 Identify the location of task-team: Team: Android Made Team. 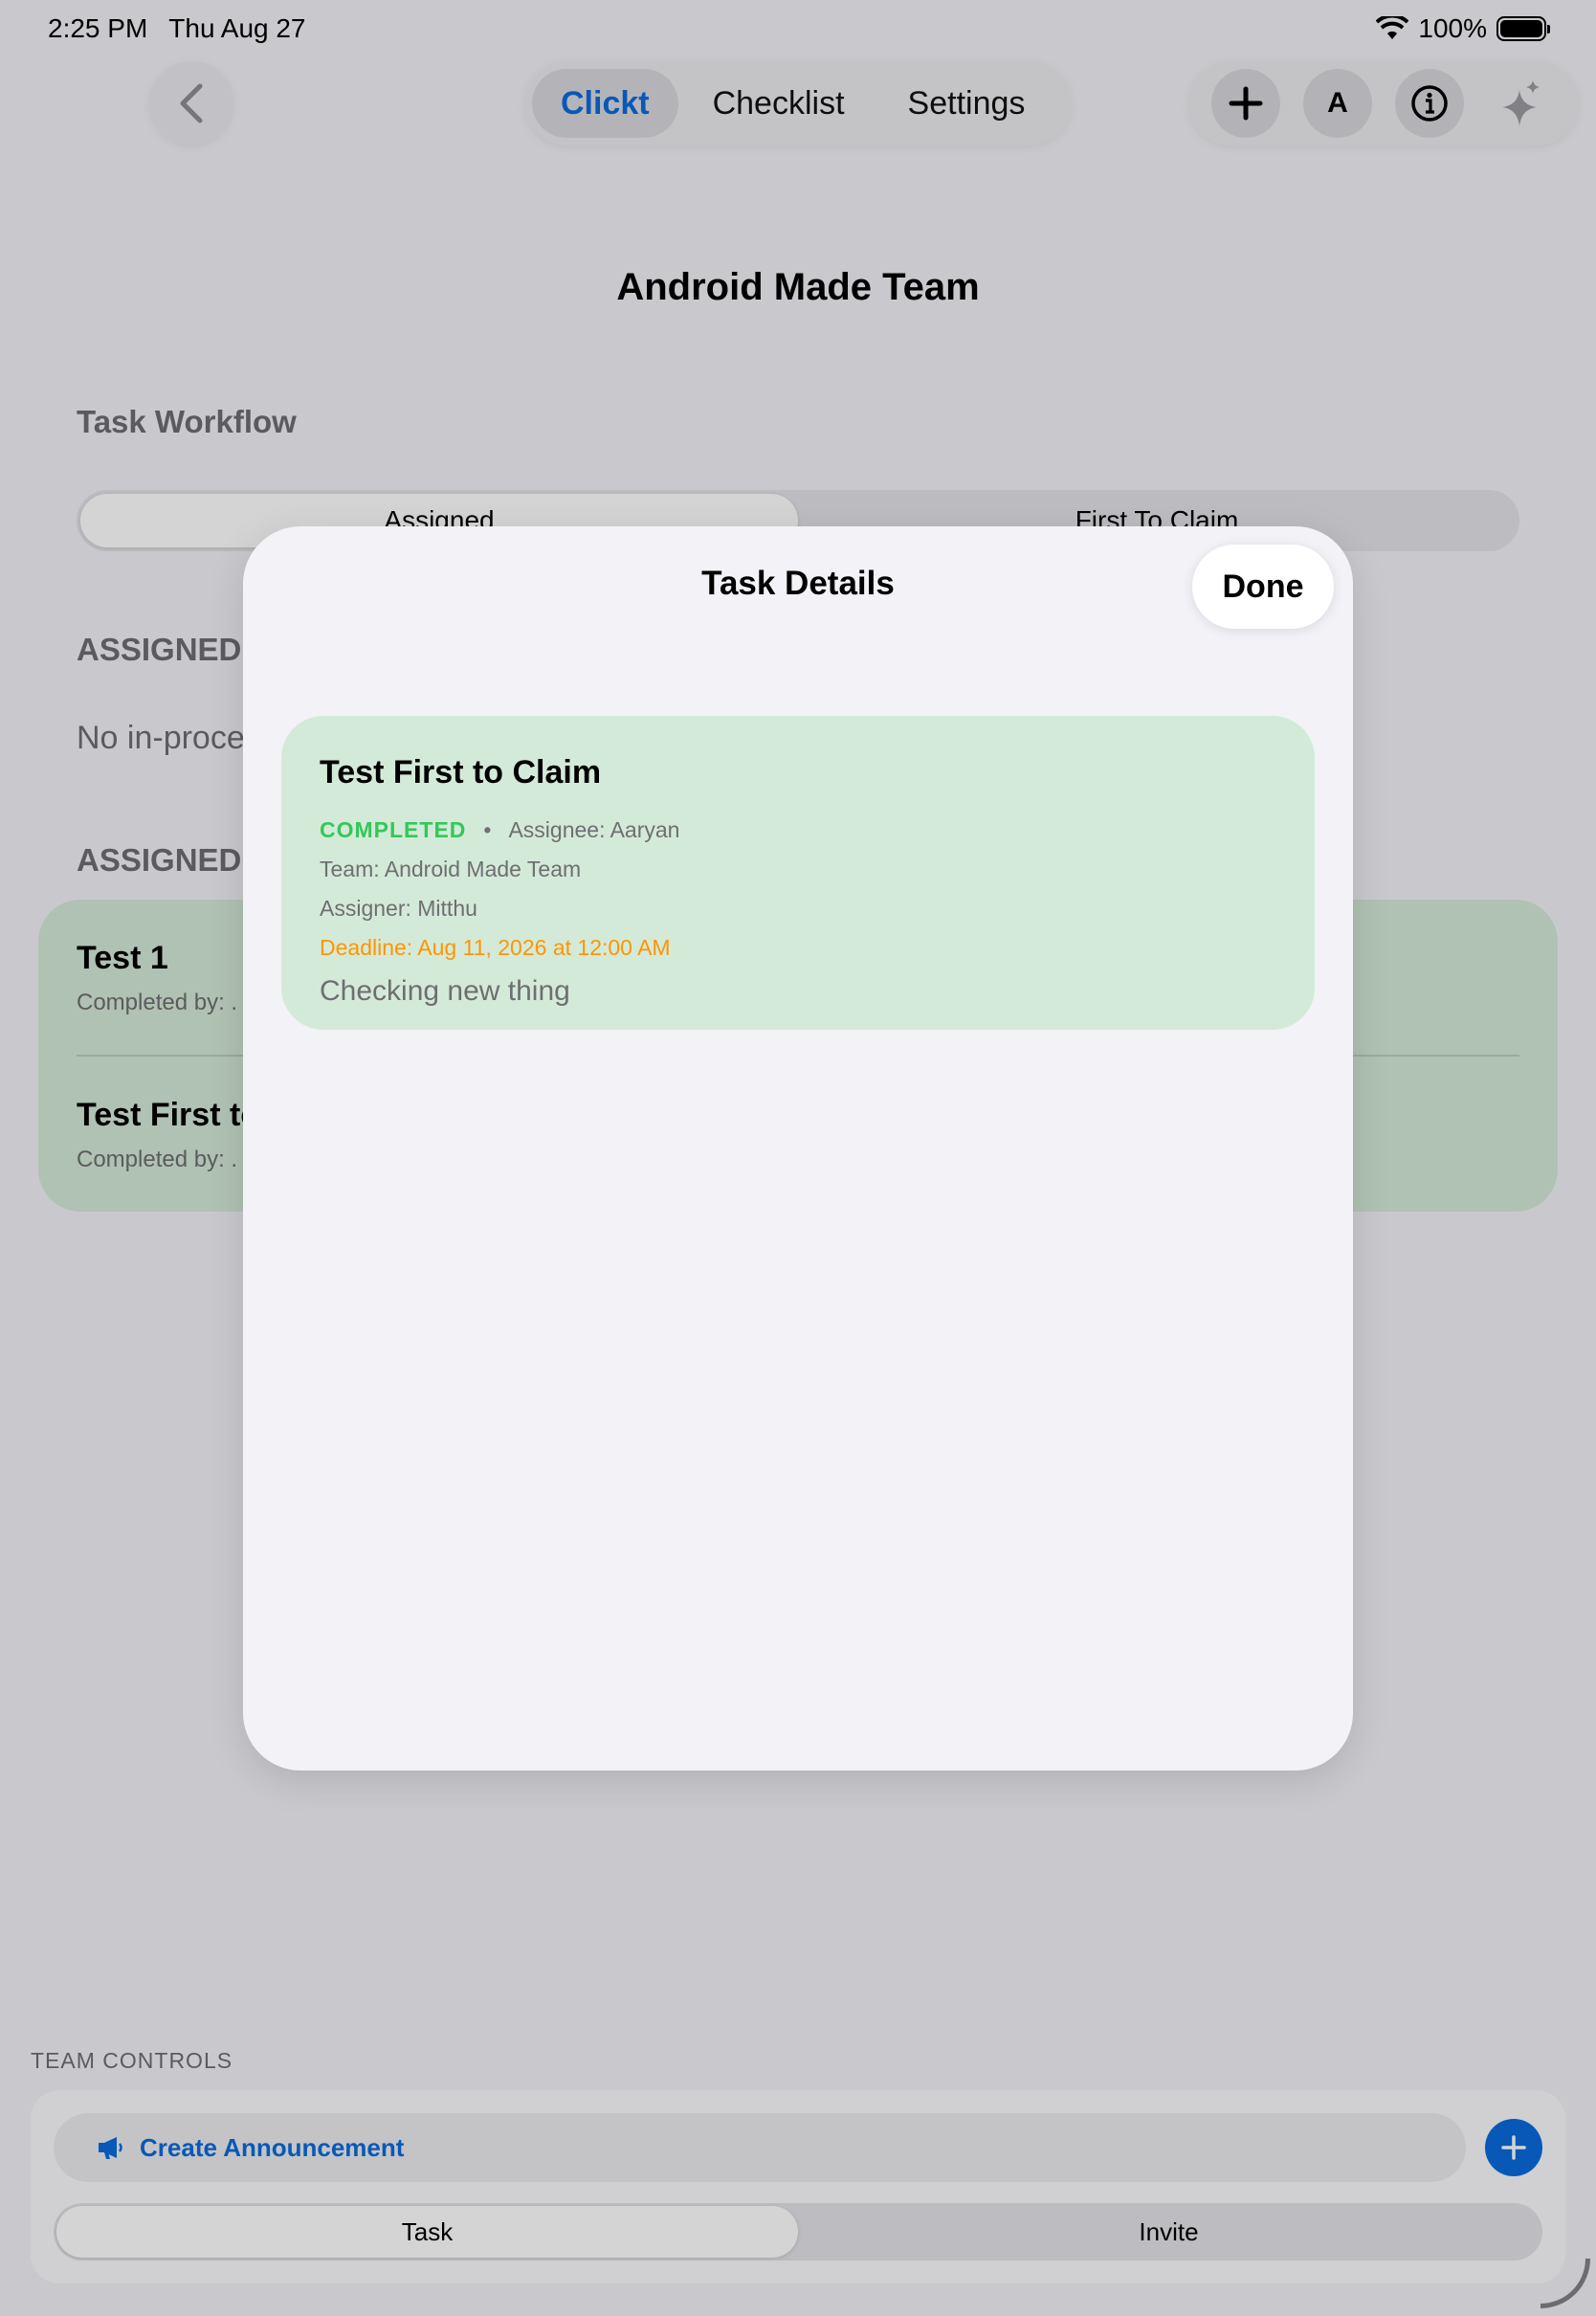
(451, 869).